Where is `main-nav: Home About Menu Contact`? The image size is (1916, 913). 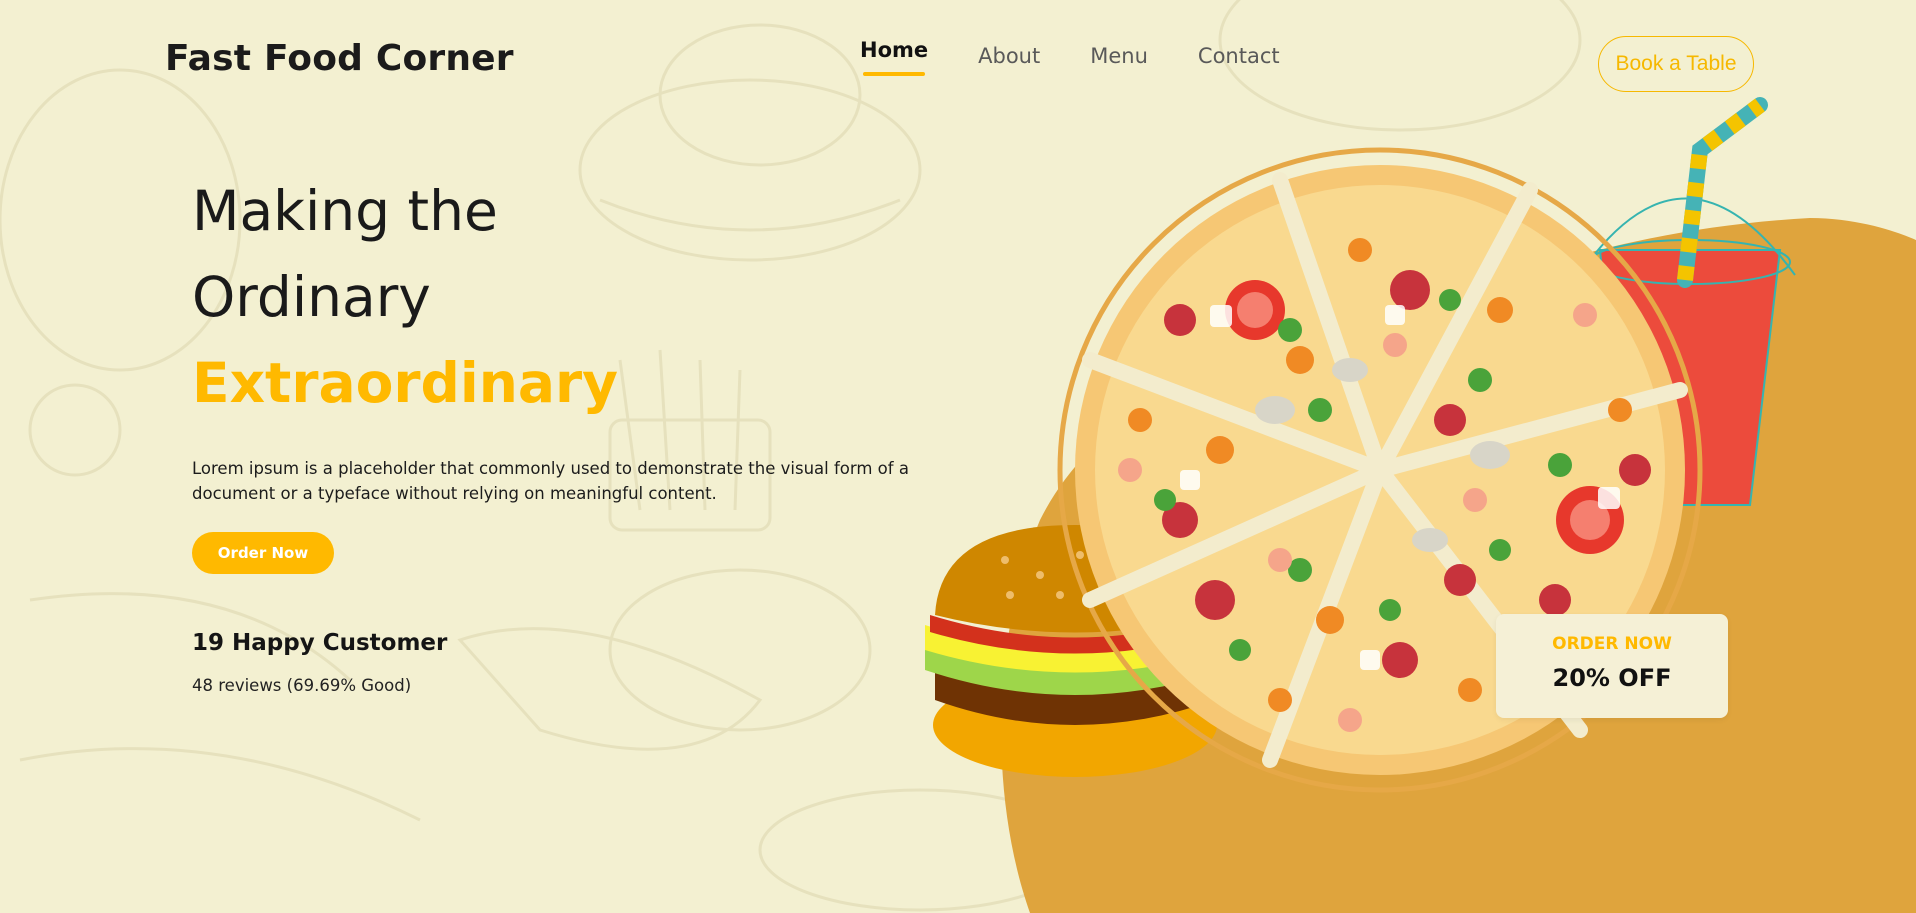 main-nav: Home About Menu Contact is located at coordinates (1070, 57).